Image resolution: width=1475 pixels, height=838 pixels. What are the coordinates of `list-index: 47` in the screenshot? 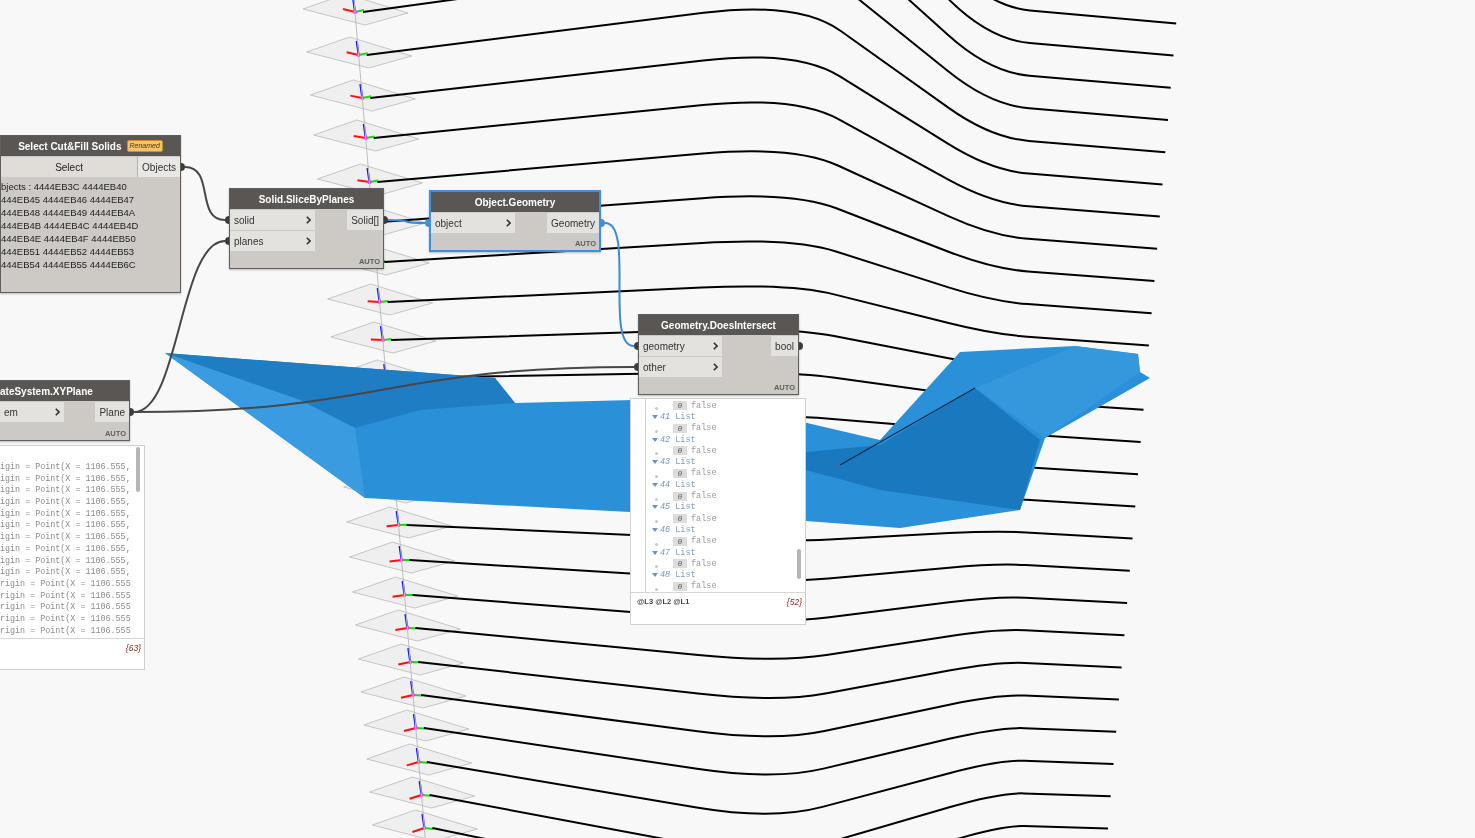 It's located at (665, 552).